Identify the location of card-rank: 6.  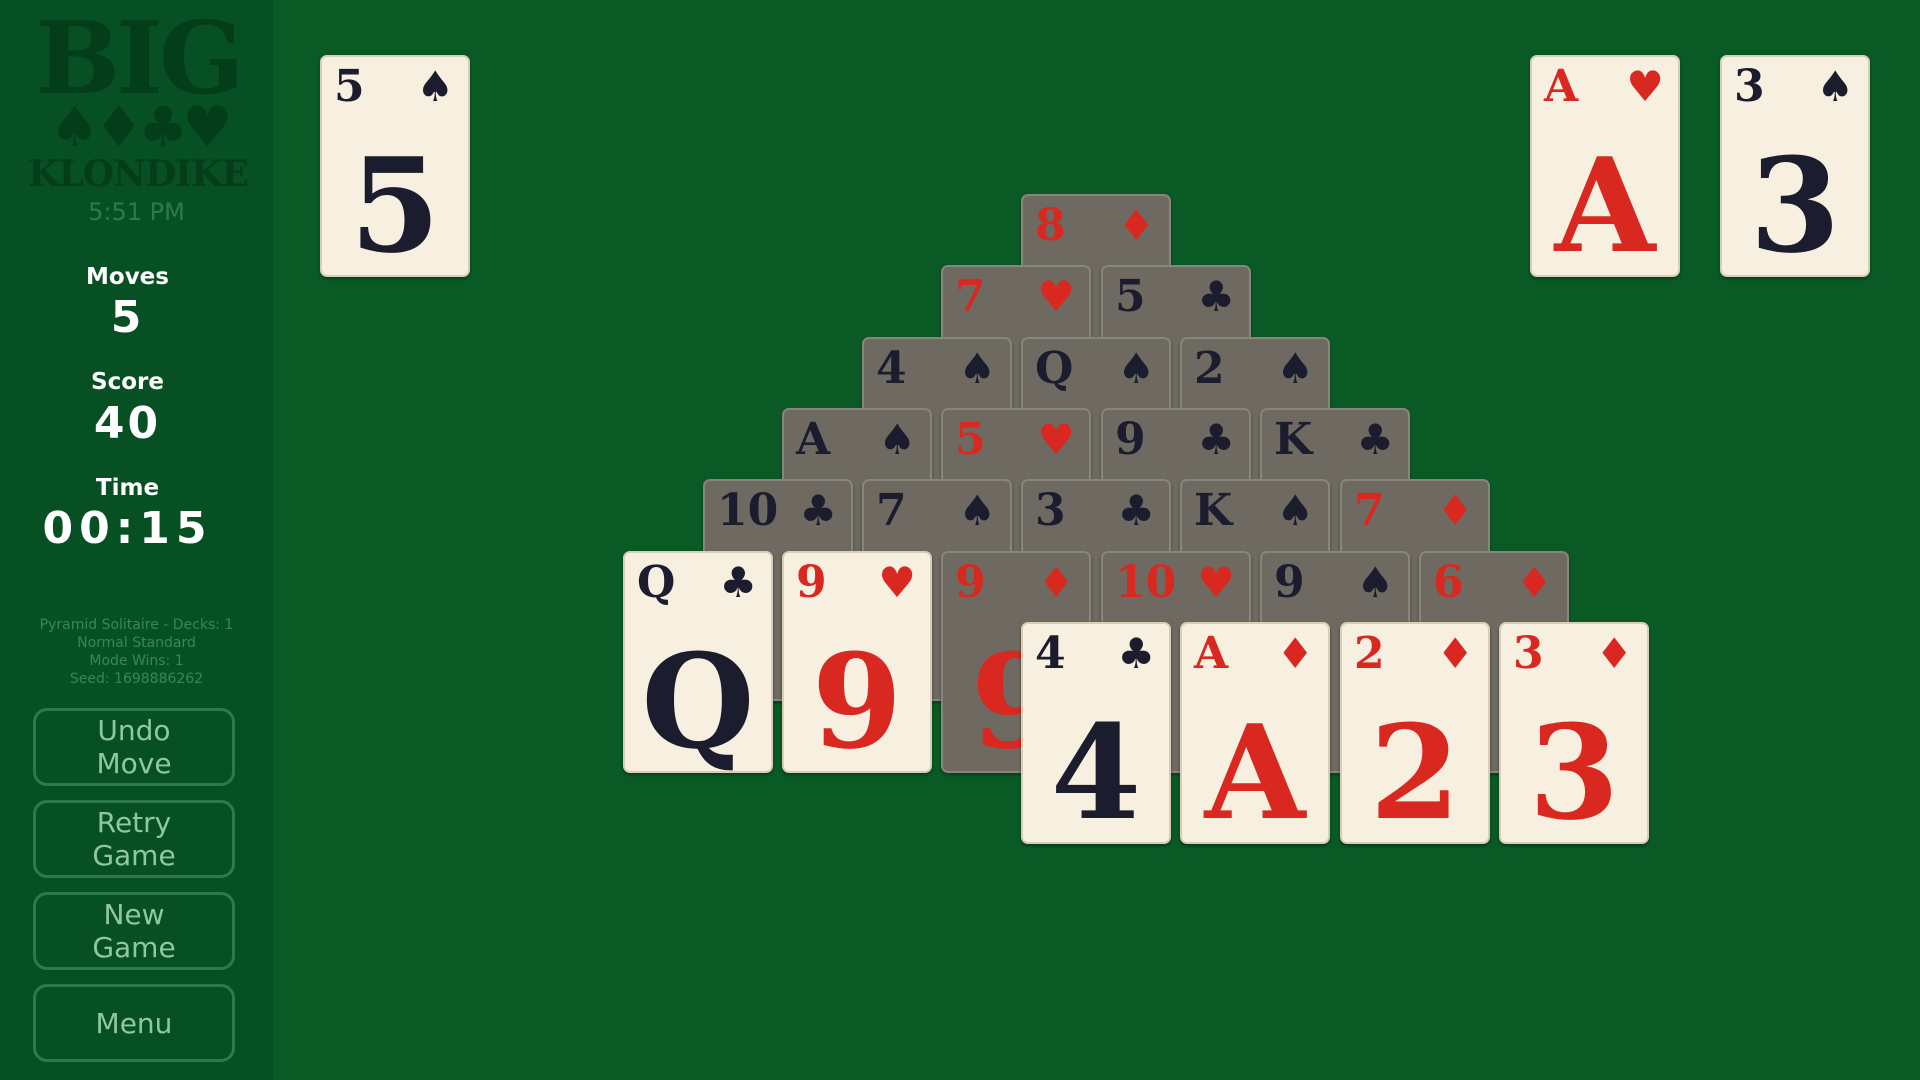
(1448, 582).